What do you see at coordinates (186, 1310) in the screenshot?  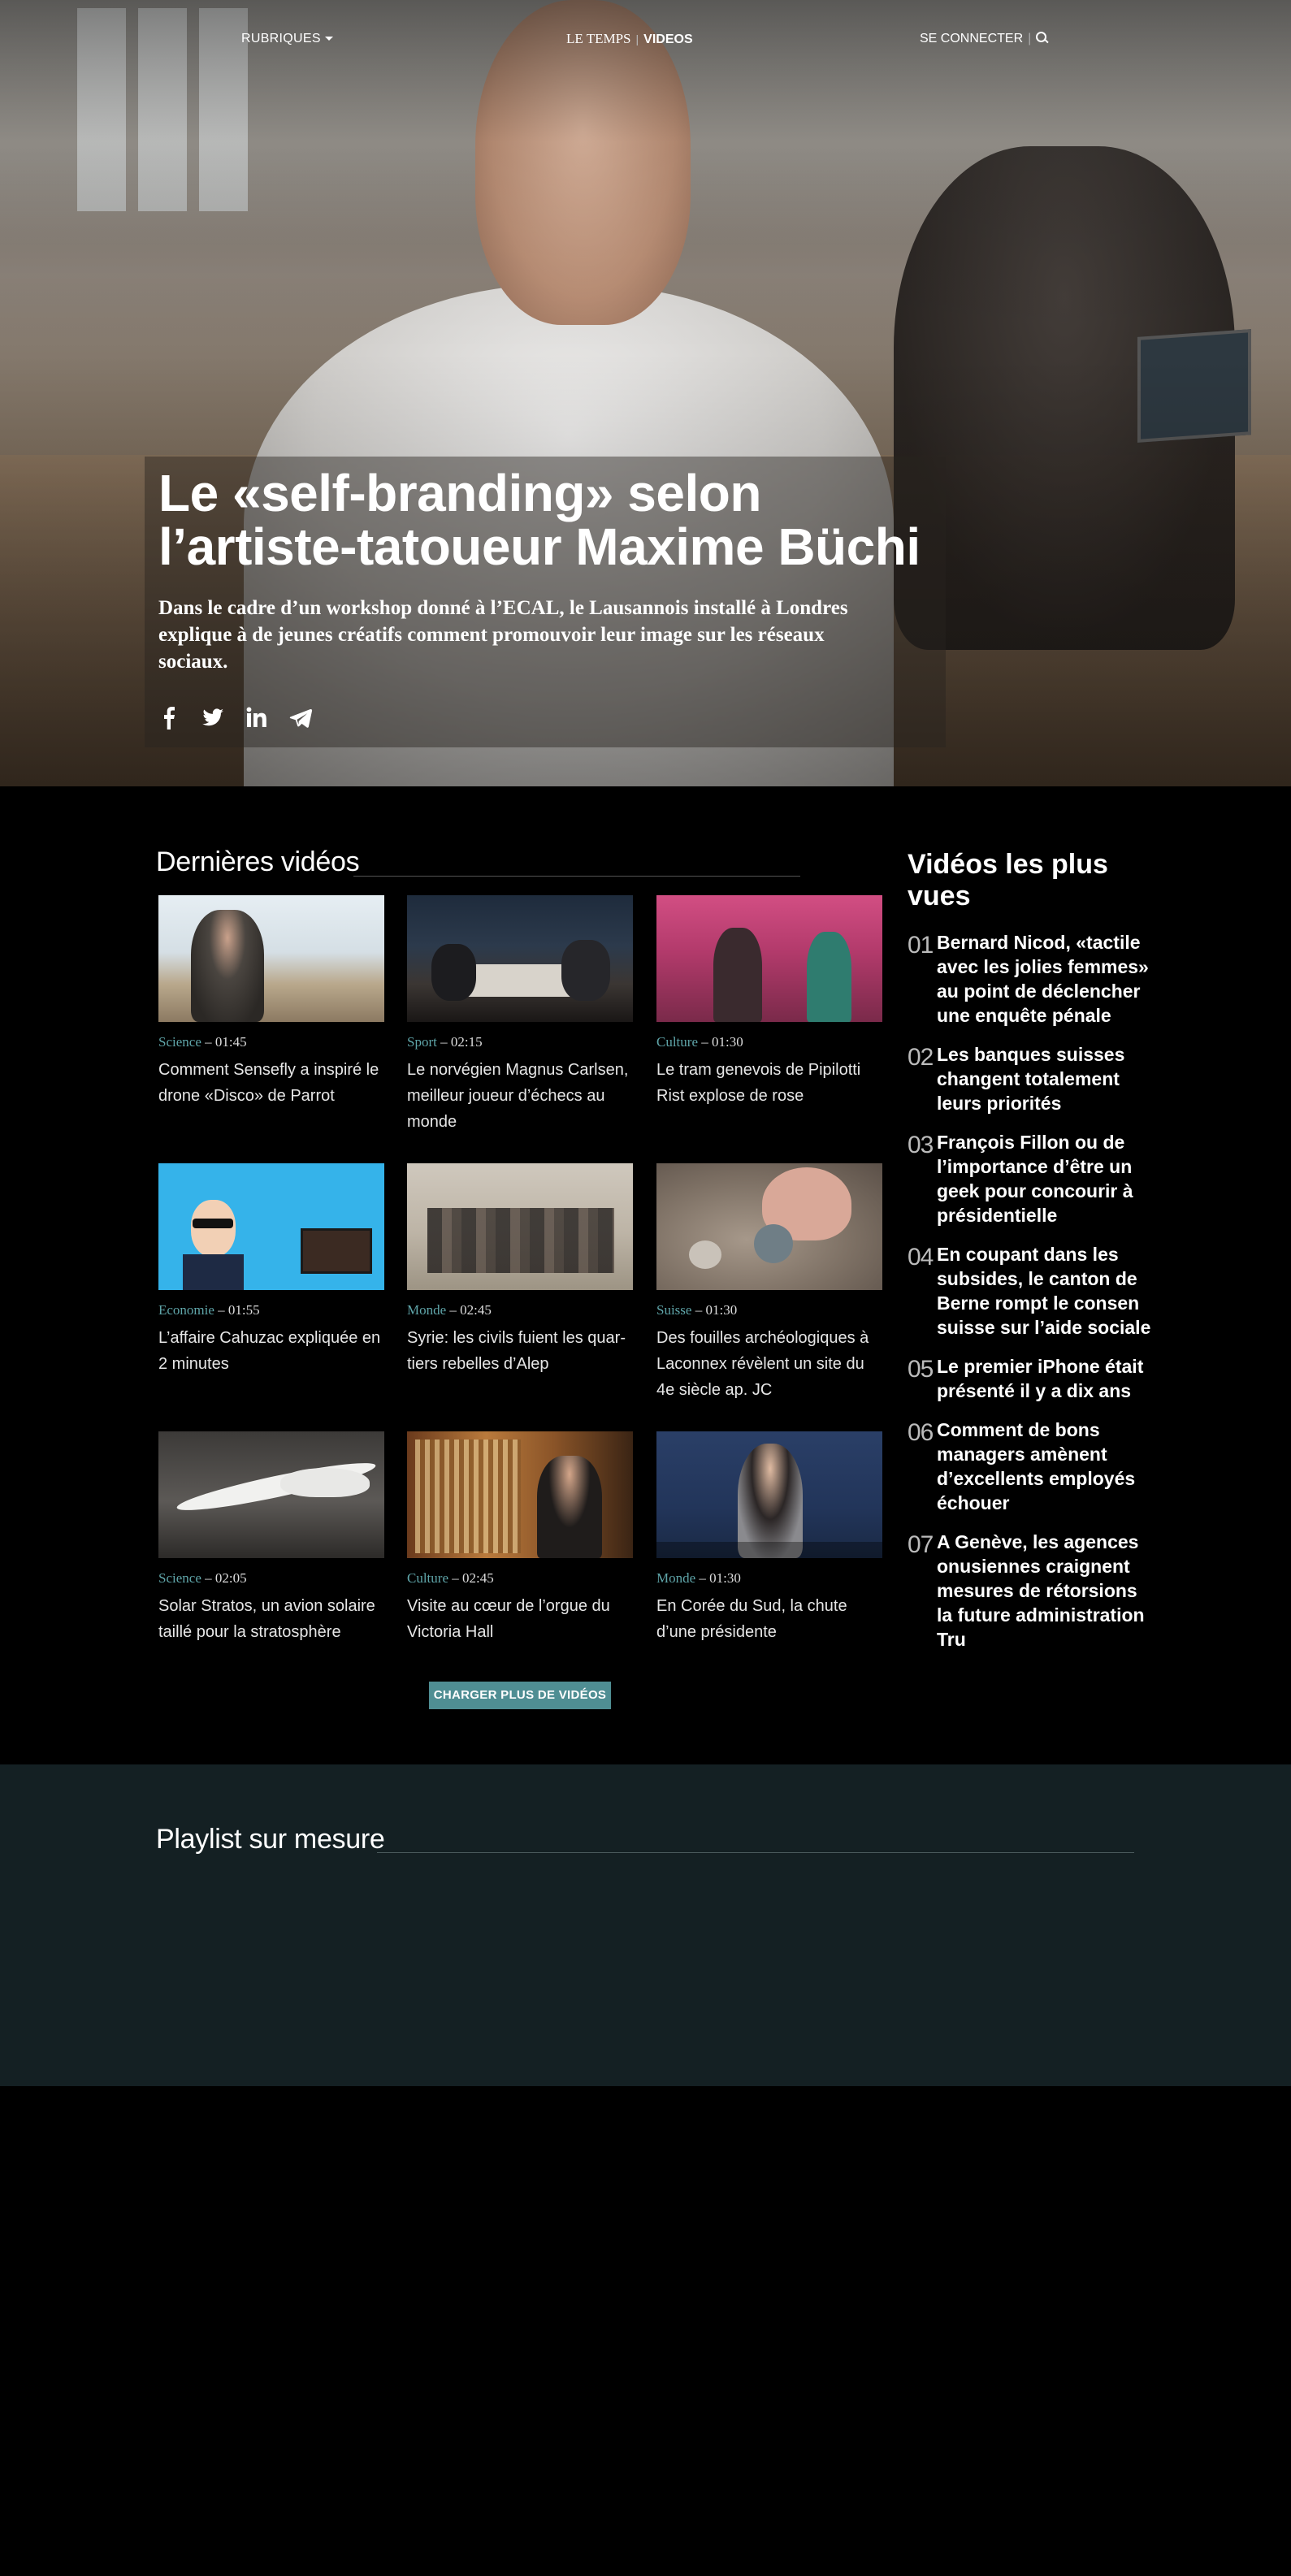 I see `video-category: Economie` at bounding box center [186, 1310].